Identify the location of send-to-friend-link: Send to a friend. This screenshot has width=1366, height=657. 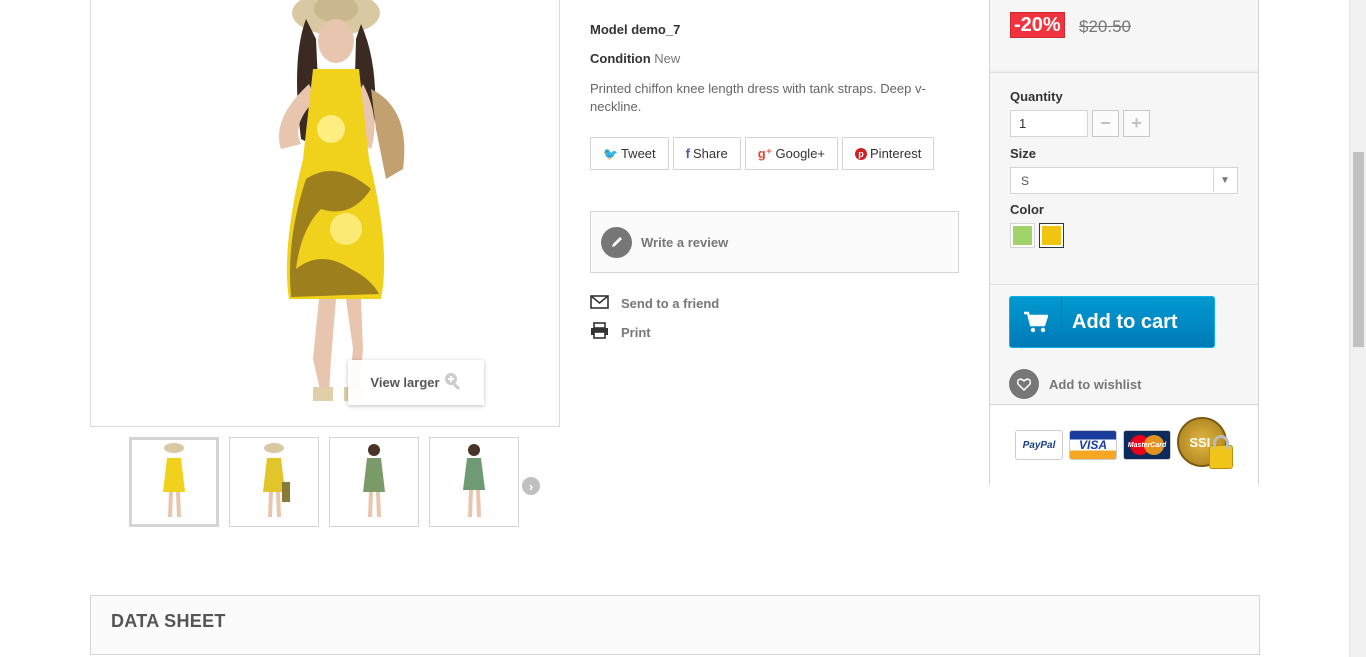
(775, 303).